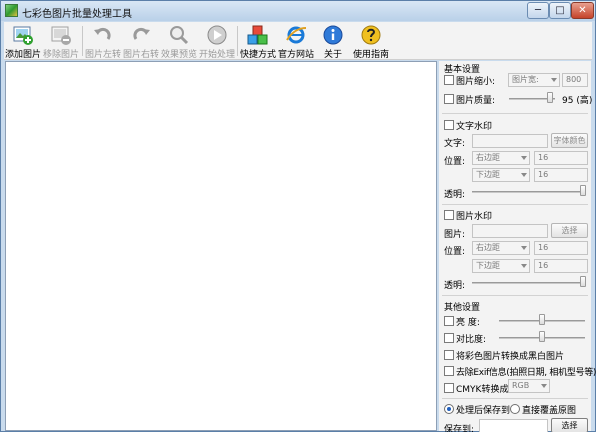  Describe the element at coordinates (474, 217) in the screenshot. I see `image-watermark-title: 图片水印` at that location.